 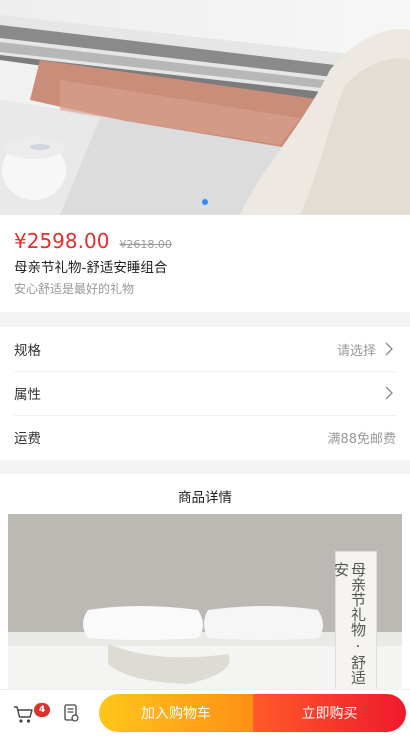 What do you see at coordinates (42, 710) in the screenshot?
I see `cart-count-badge: 4` at bounding box center [42, 710].